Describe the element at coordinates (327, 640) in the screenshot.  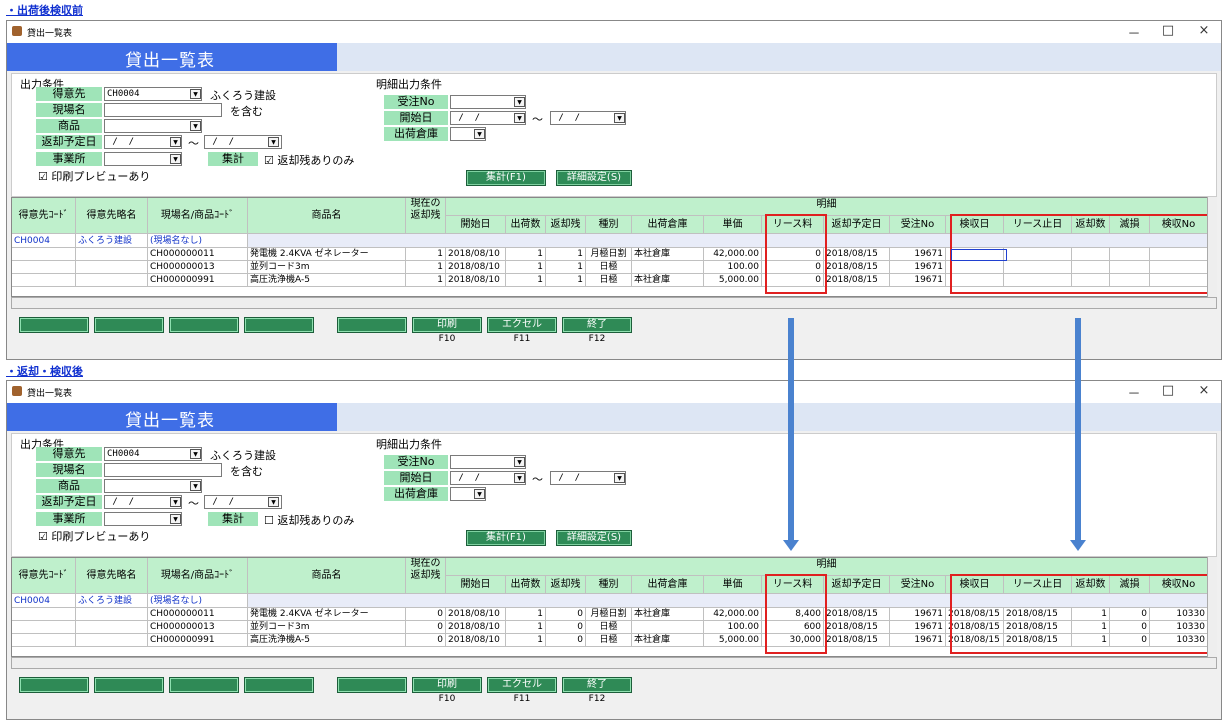
I see `cell-name: 高圧洗浄機A-5` at that location.